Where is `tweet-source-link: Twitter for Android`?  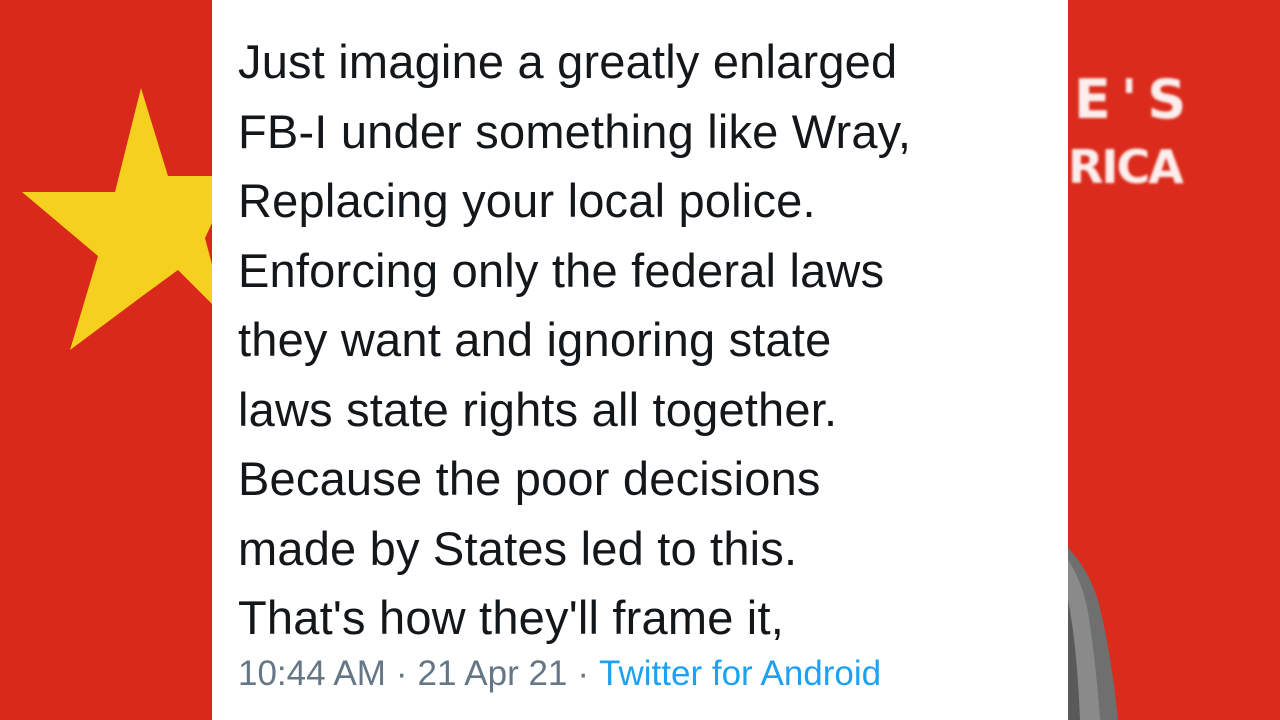
tweet-source-link: Twitter for Android is located at coordinates (740, 673).